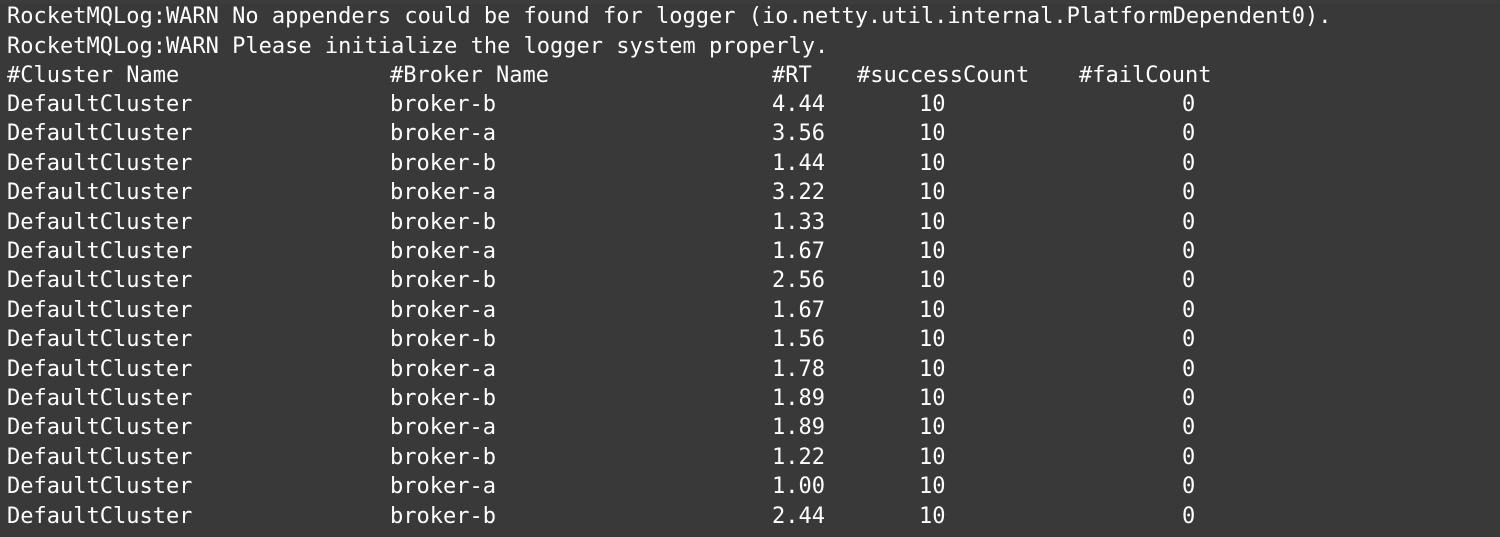 This screenshot has height=537, width=1500. What do you see at coordinates (798, 516) in the screenshot?
I see `rt-cell: 2.44` at bounding box center [798, 516].